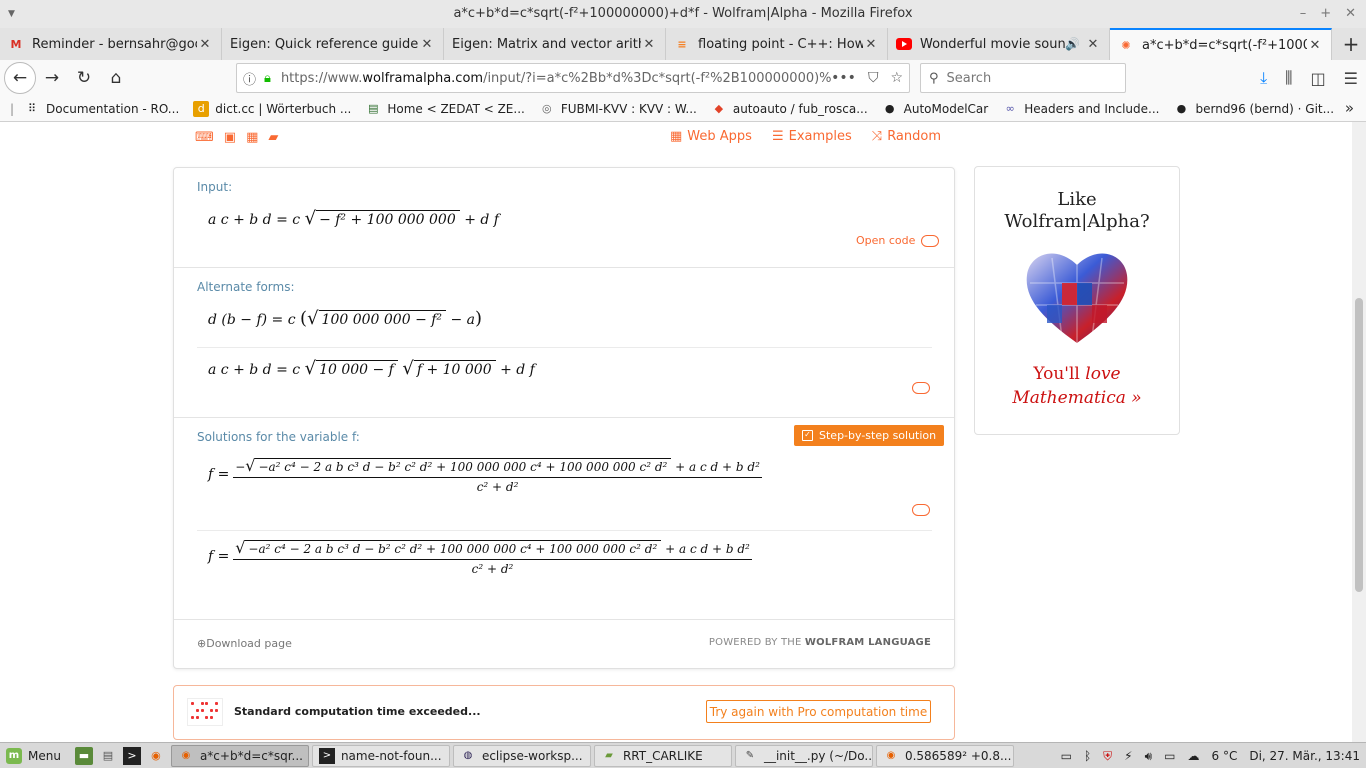  Describe the element at coordinates (1318, 78) in the screenshot. I see `sidebar-icon: ◫` at that location.